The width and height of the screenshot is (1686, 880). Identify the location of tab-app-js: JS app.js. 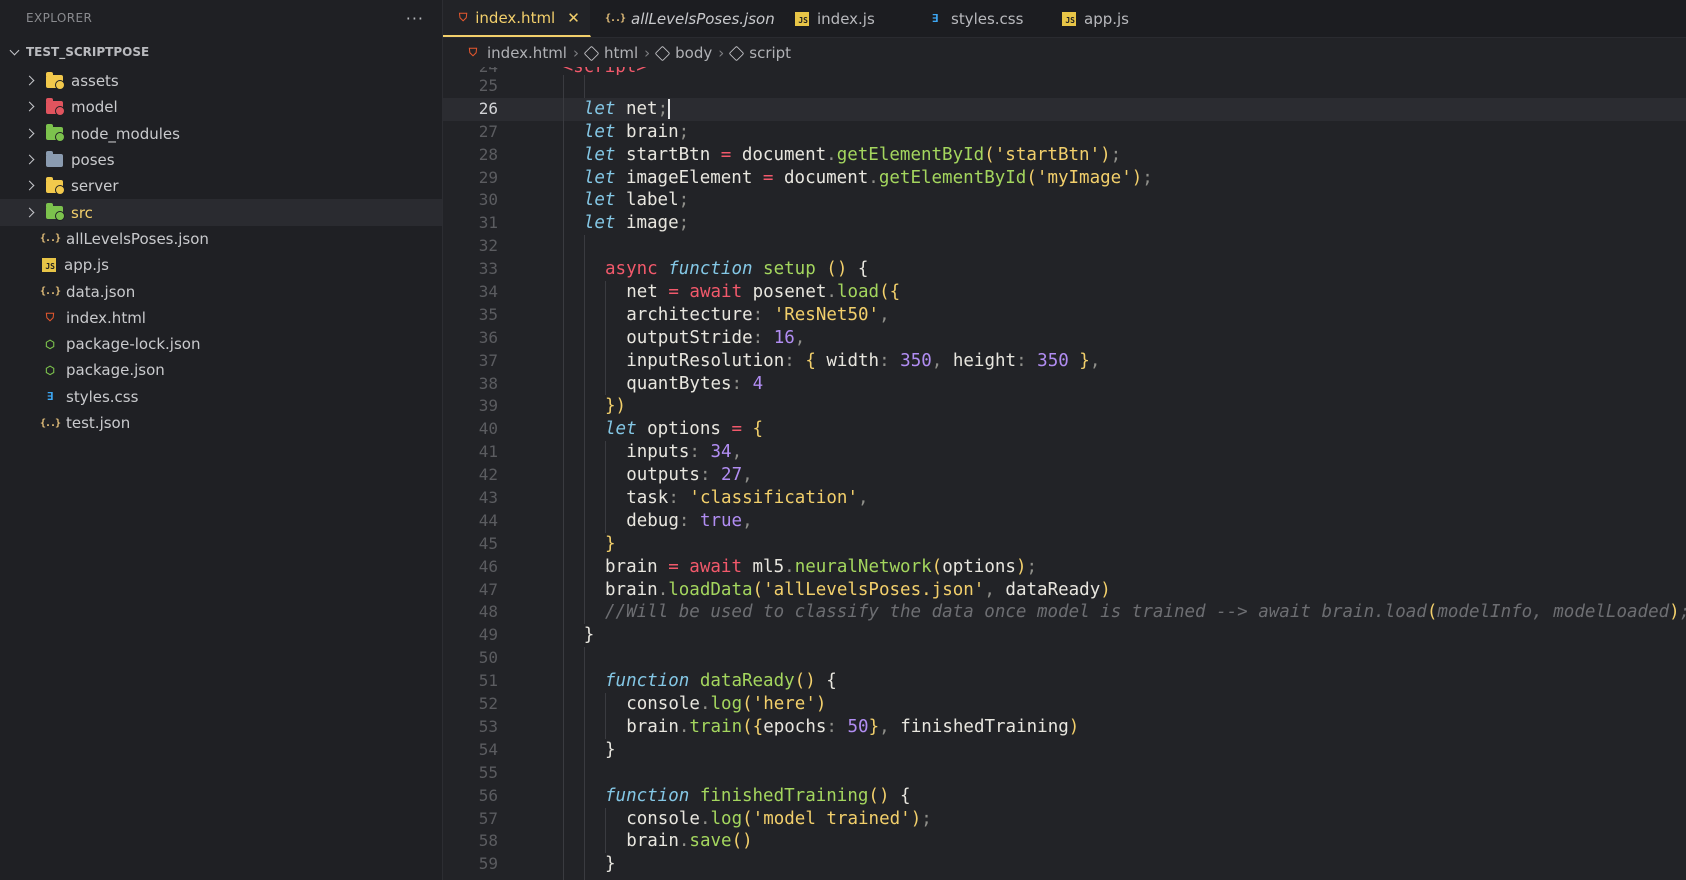
(1106, 18).